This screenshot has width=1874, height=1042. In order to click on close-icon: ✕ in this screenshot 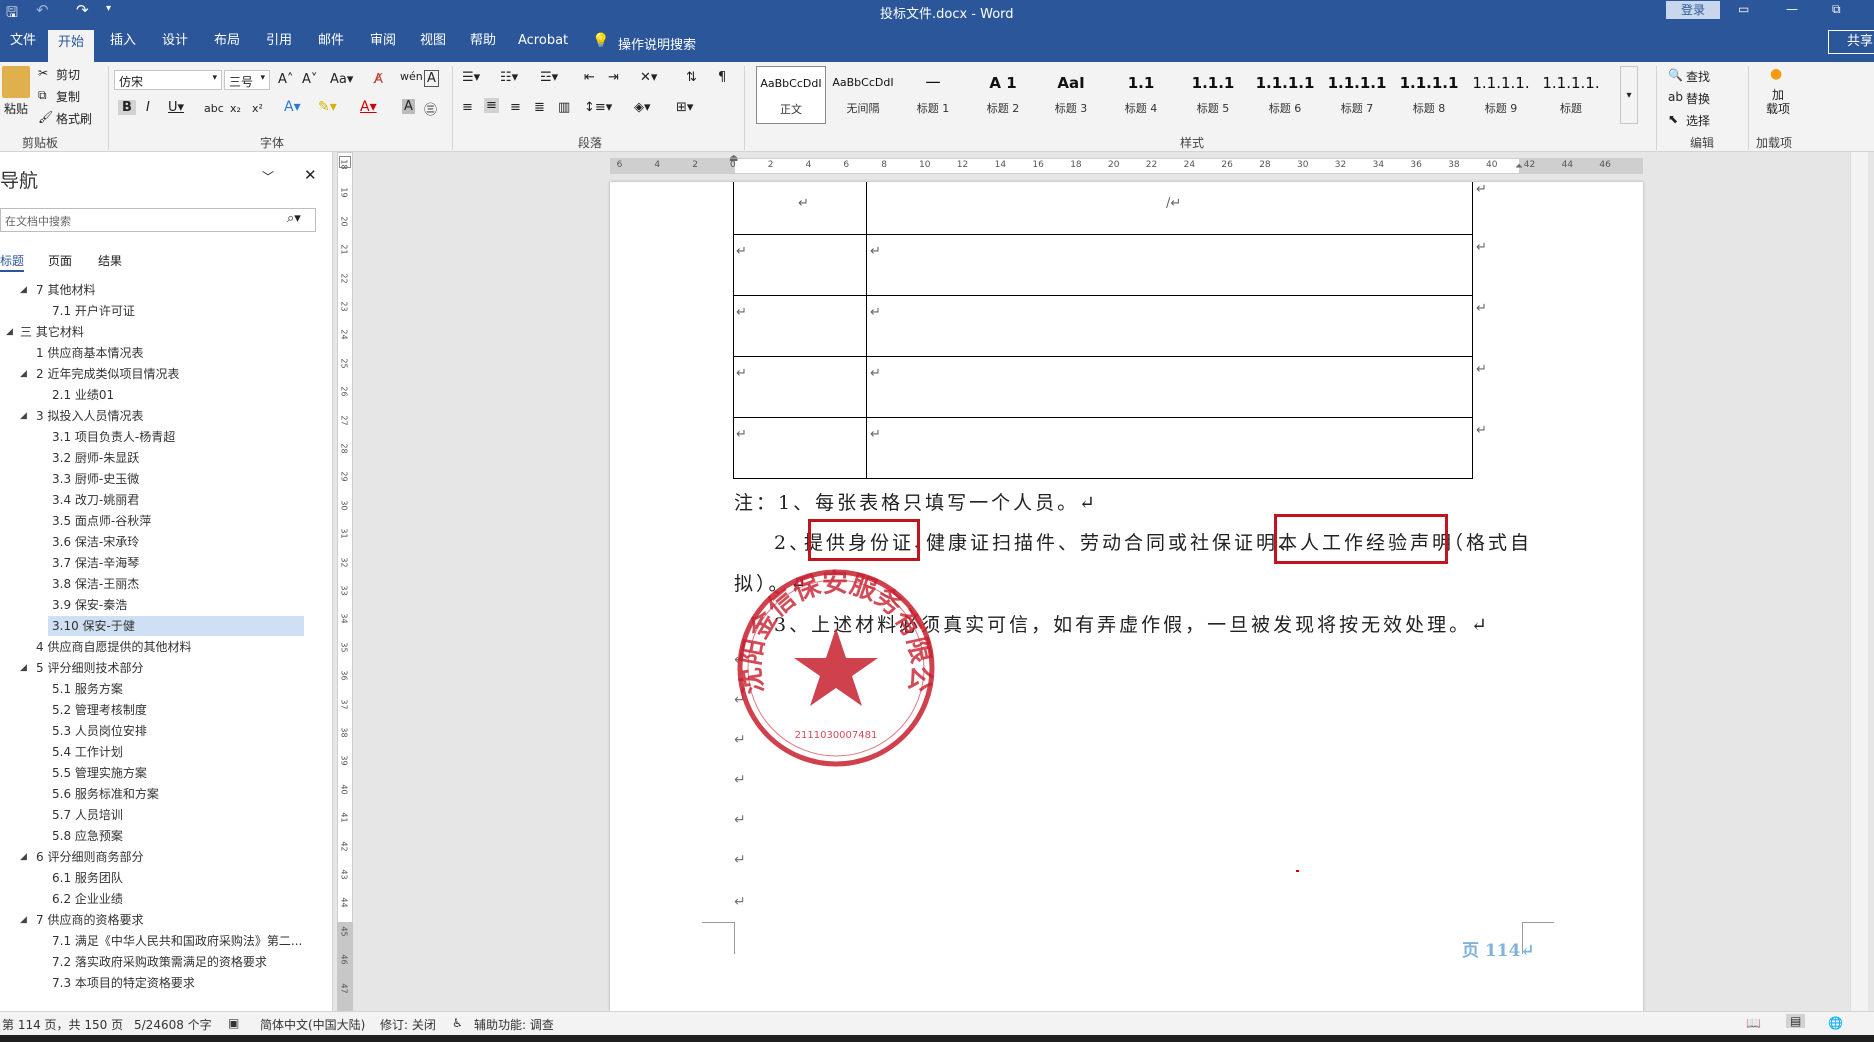, I will do `click(310, 175)`.